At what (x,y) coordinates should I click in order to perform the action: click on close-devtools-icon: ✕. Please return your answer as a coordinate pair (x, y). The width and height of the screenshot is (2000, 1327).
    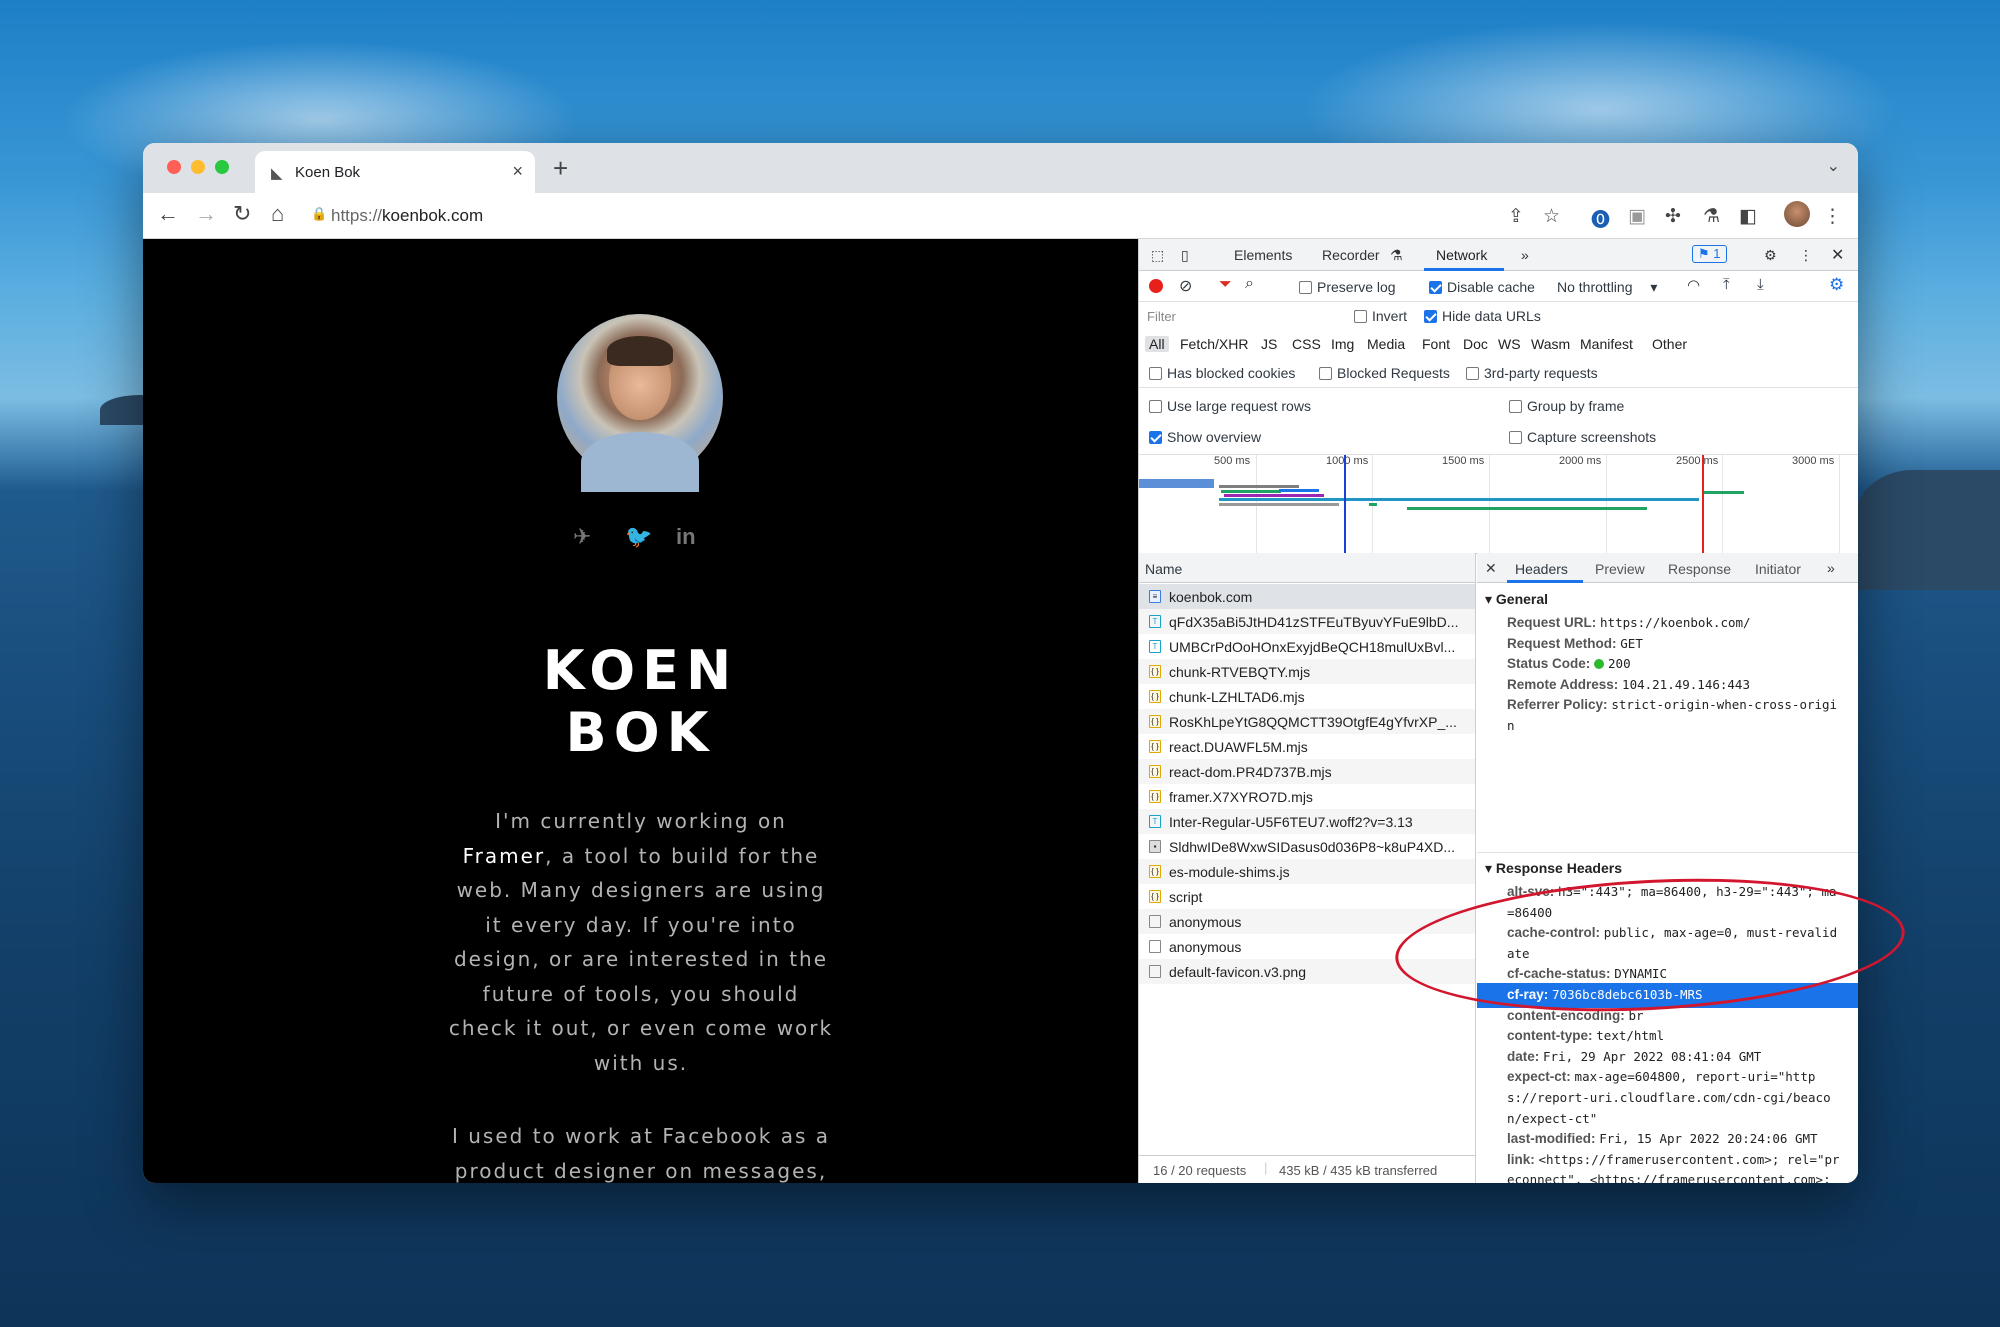
    Looking at the image, I should click on (1837, 255).